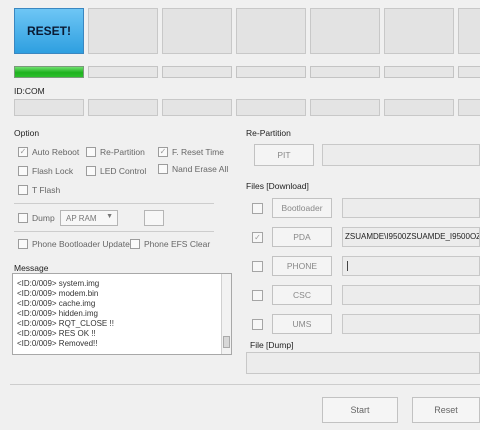  Describe the element at coordinates (27, 133) in the screenshot. I see `option-label: Option` at that location.